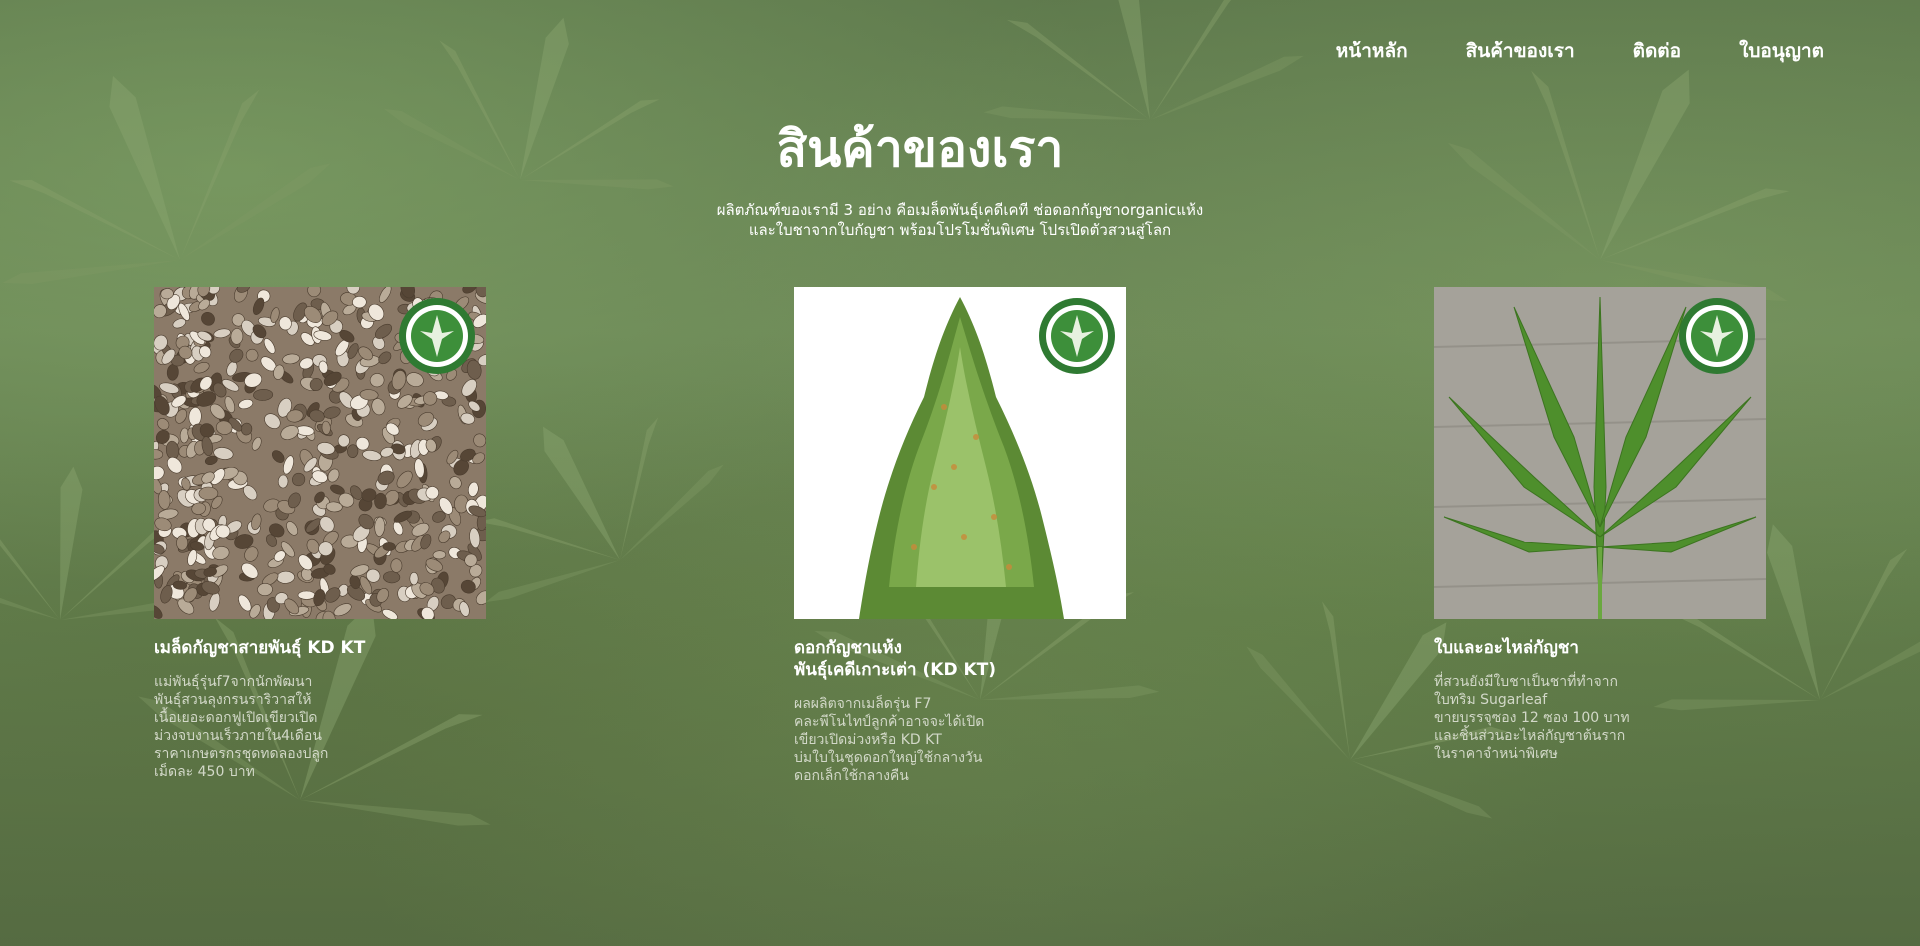 This screenshot has height=946, width=1920. I want to click on product-title: เมล็ดกัญชาสายพันธุ์ KD KT, so click(320, 648).